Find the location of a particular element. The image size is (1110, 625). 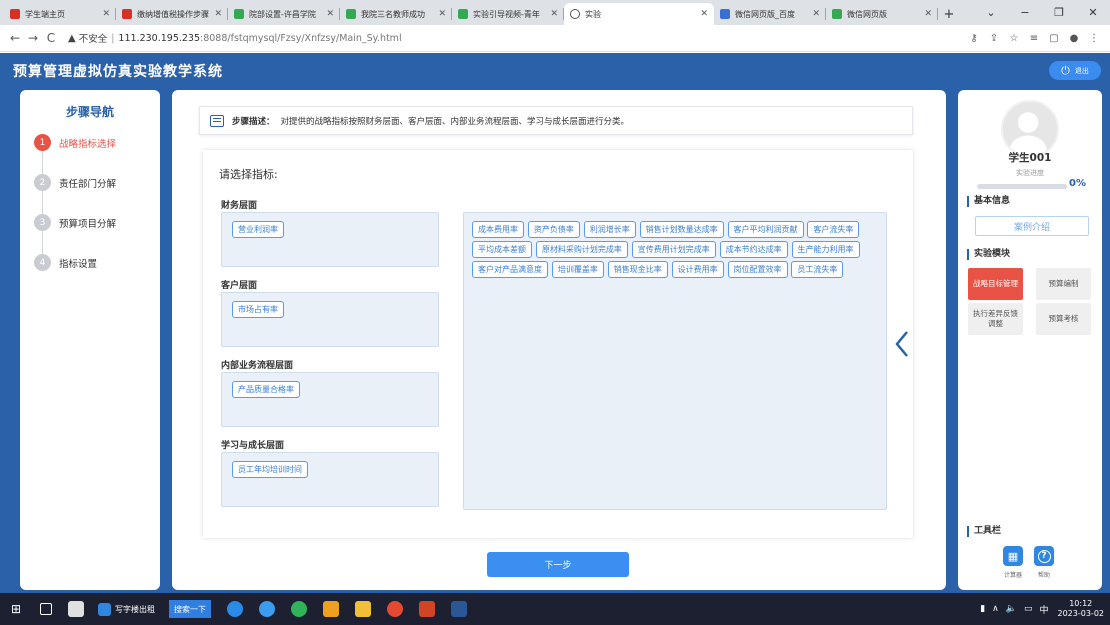

qq-icon is located at coordinates (331, 609).